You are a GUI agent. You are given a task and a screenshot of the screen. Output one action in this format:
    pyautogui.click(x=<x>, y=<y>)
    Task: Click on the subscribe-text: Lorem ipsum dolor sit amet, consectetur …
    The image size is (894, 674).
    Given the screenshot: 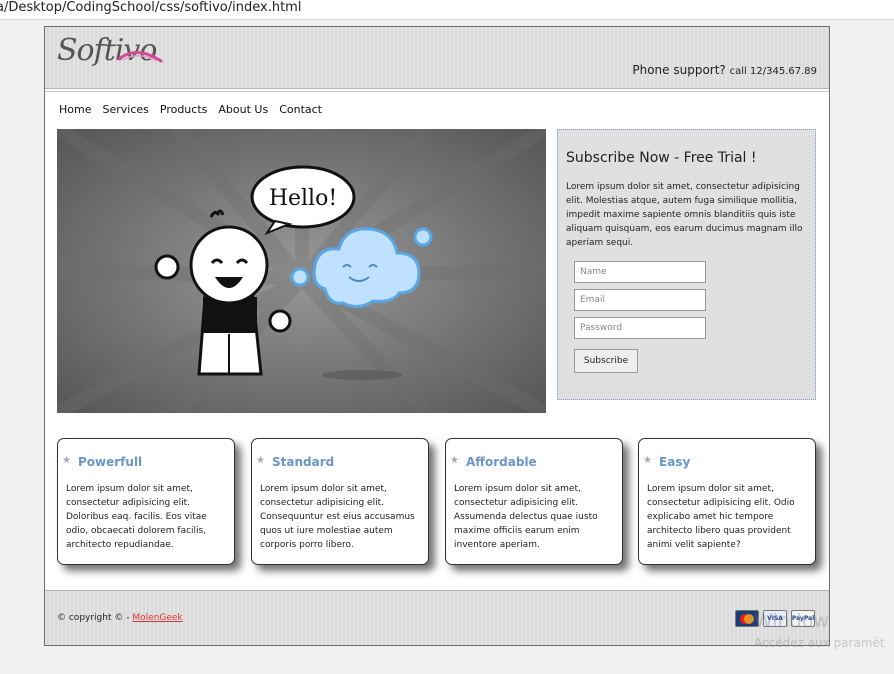 What is the action you would take?
    pyautogui.click(x=684, y=215)
    